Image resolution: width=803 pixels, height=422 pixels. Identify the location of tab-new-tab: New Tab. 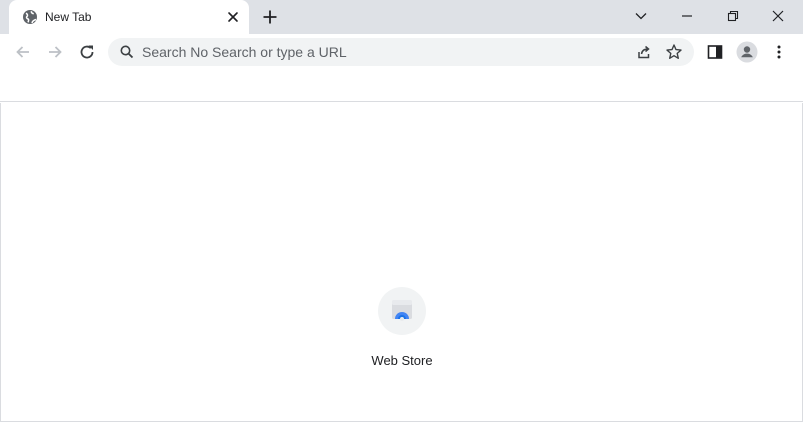
(129, 17).